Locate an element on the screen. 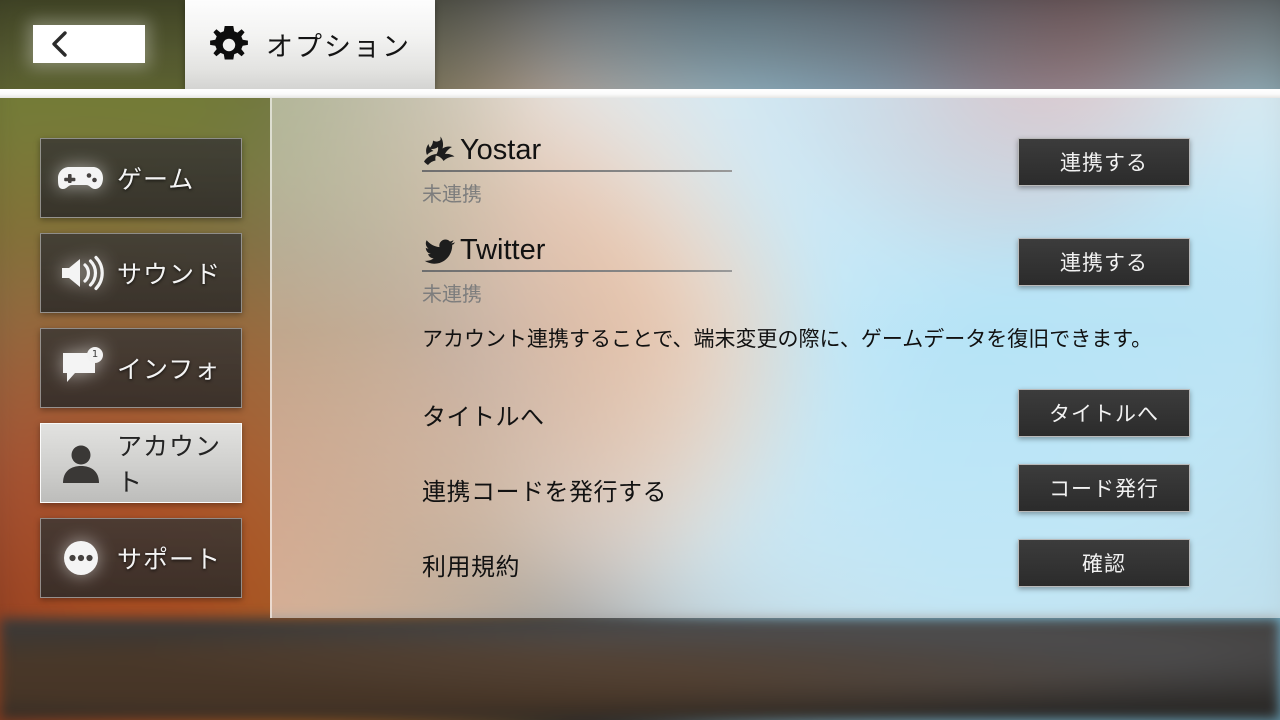 The image size is (1280, 720). action-label: 連携コードを発行する is located at coordinates (544, 491).